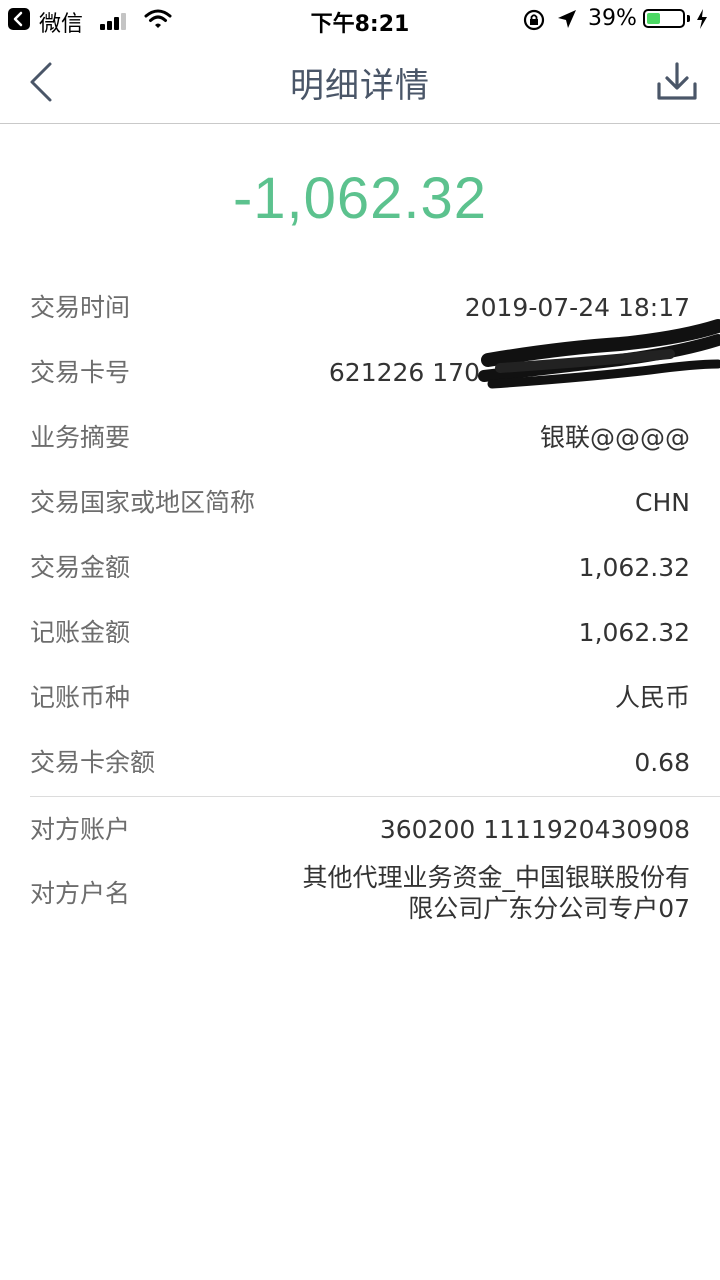  I want to click on detail-label: 业务摘要, so click(80, 437).